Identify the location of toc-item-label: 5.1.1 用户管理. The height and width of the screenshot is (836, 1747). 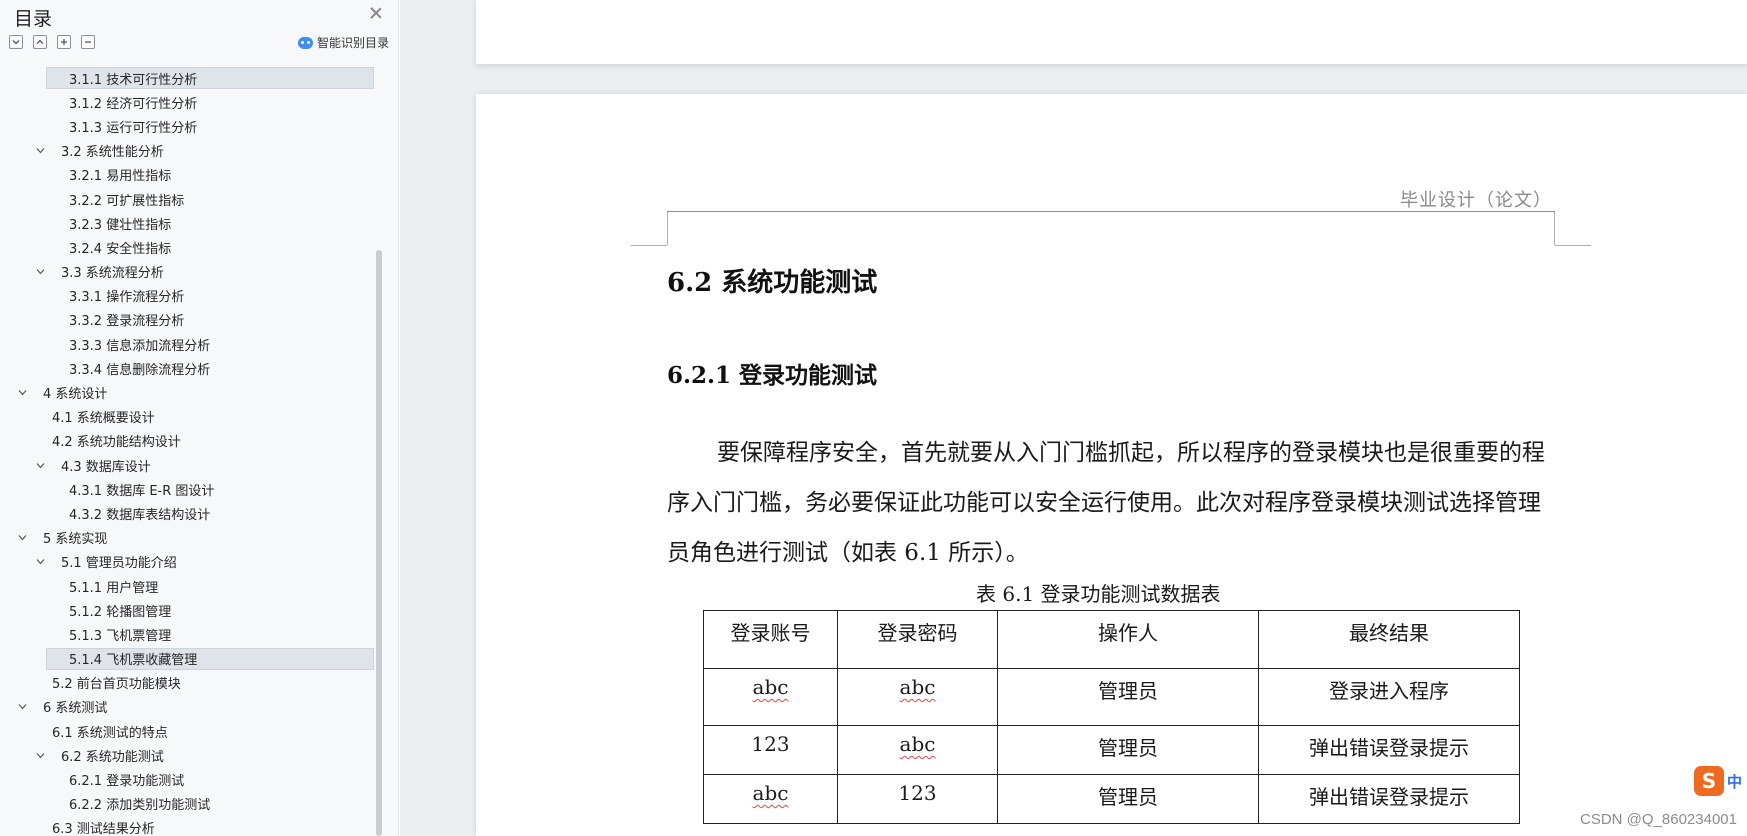
(114, 588).